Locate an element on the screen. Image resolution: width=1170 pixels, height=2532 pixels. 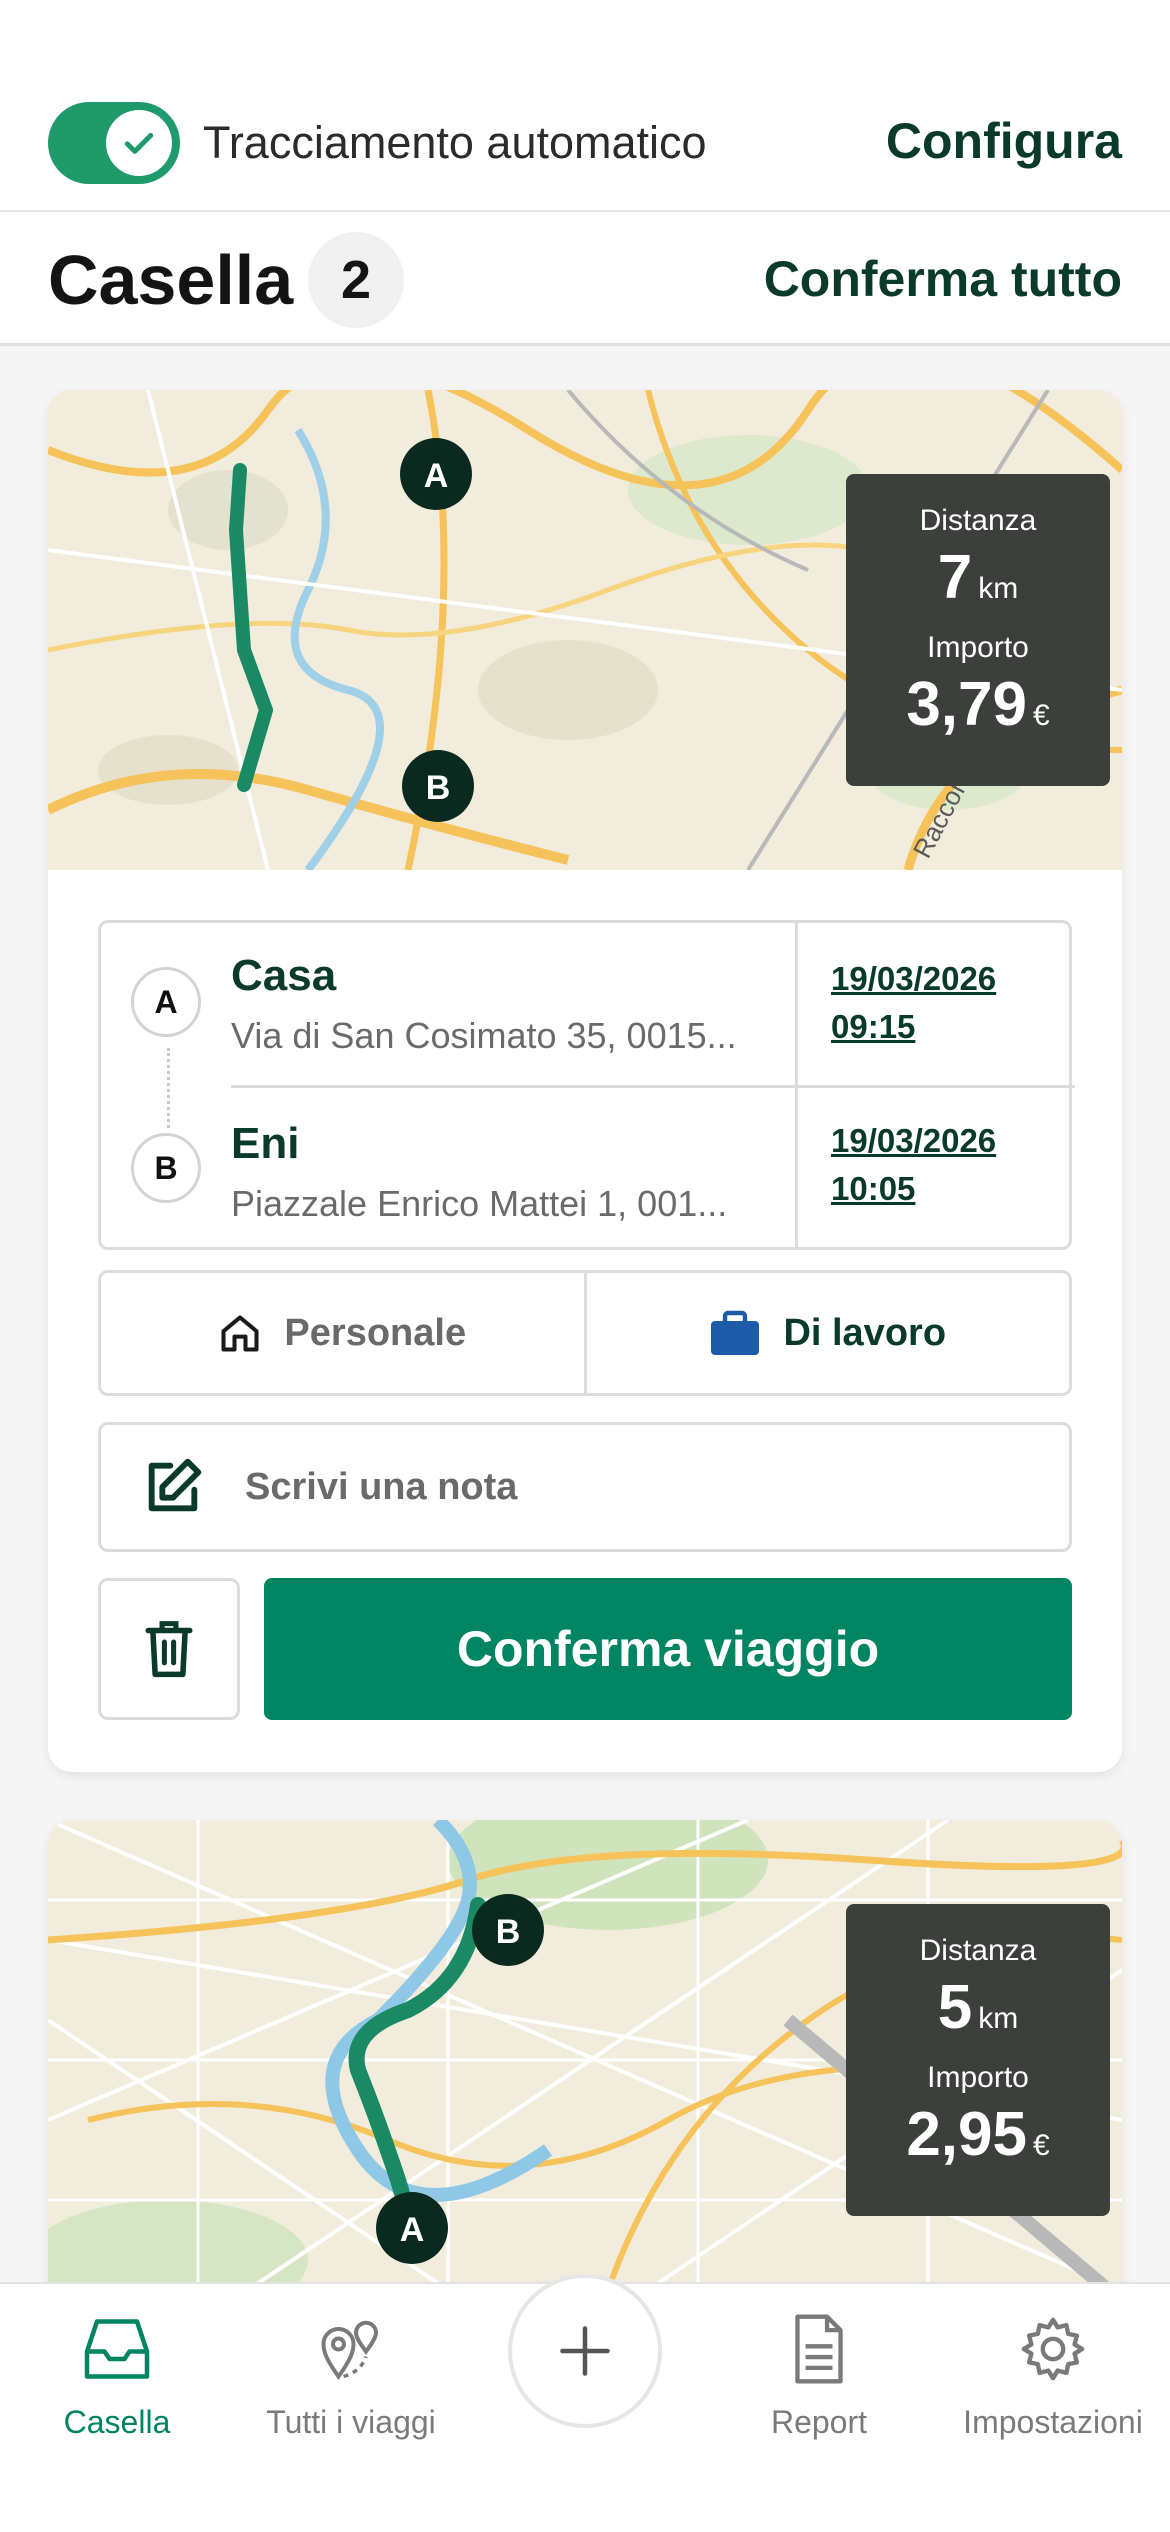
amount-value: 2,95 € is located at coordinates (978, 2134).